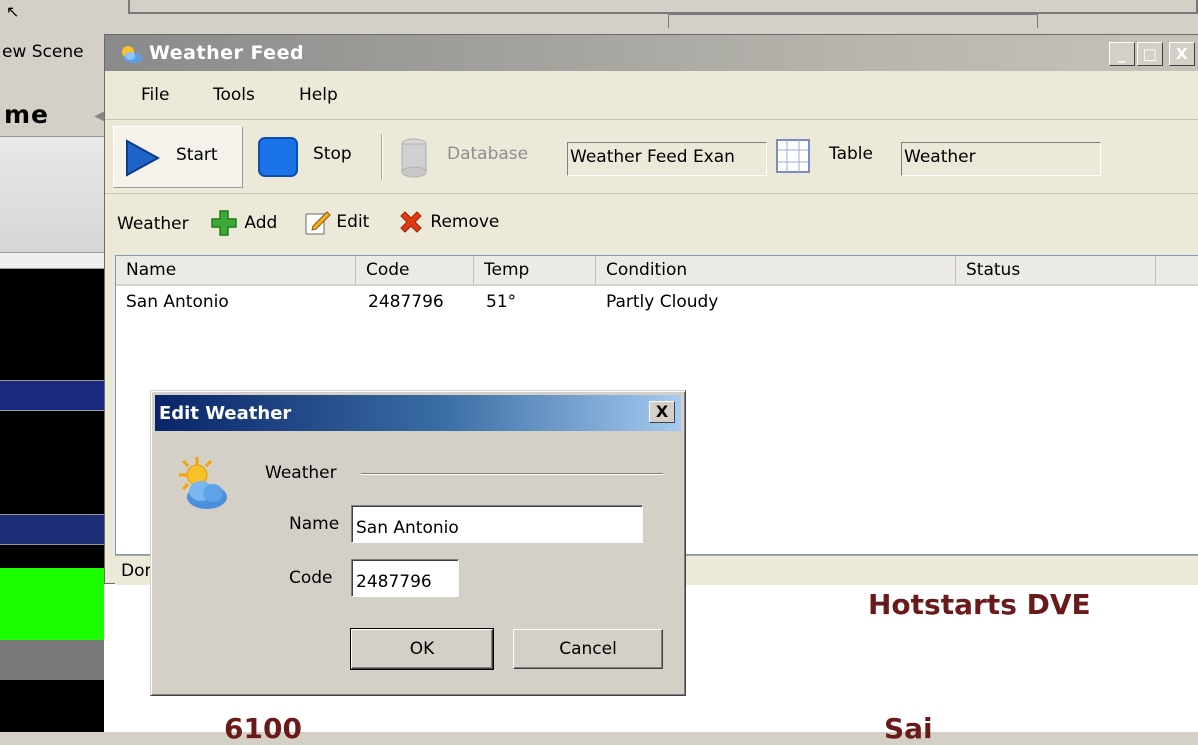  I want to click on name-field, so click(497, 524).